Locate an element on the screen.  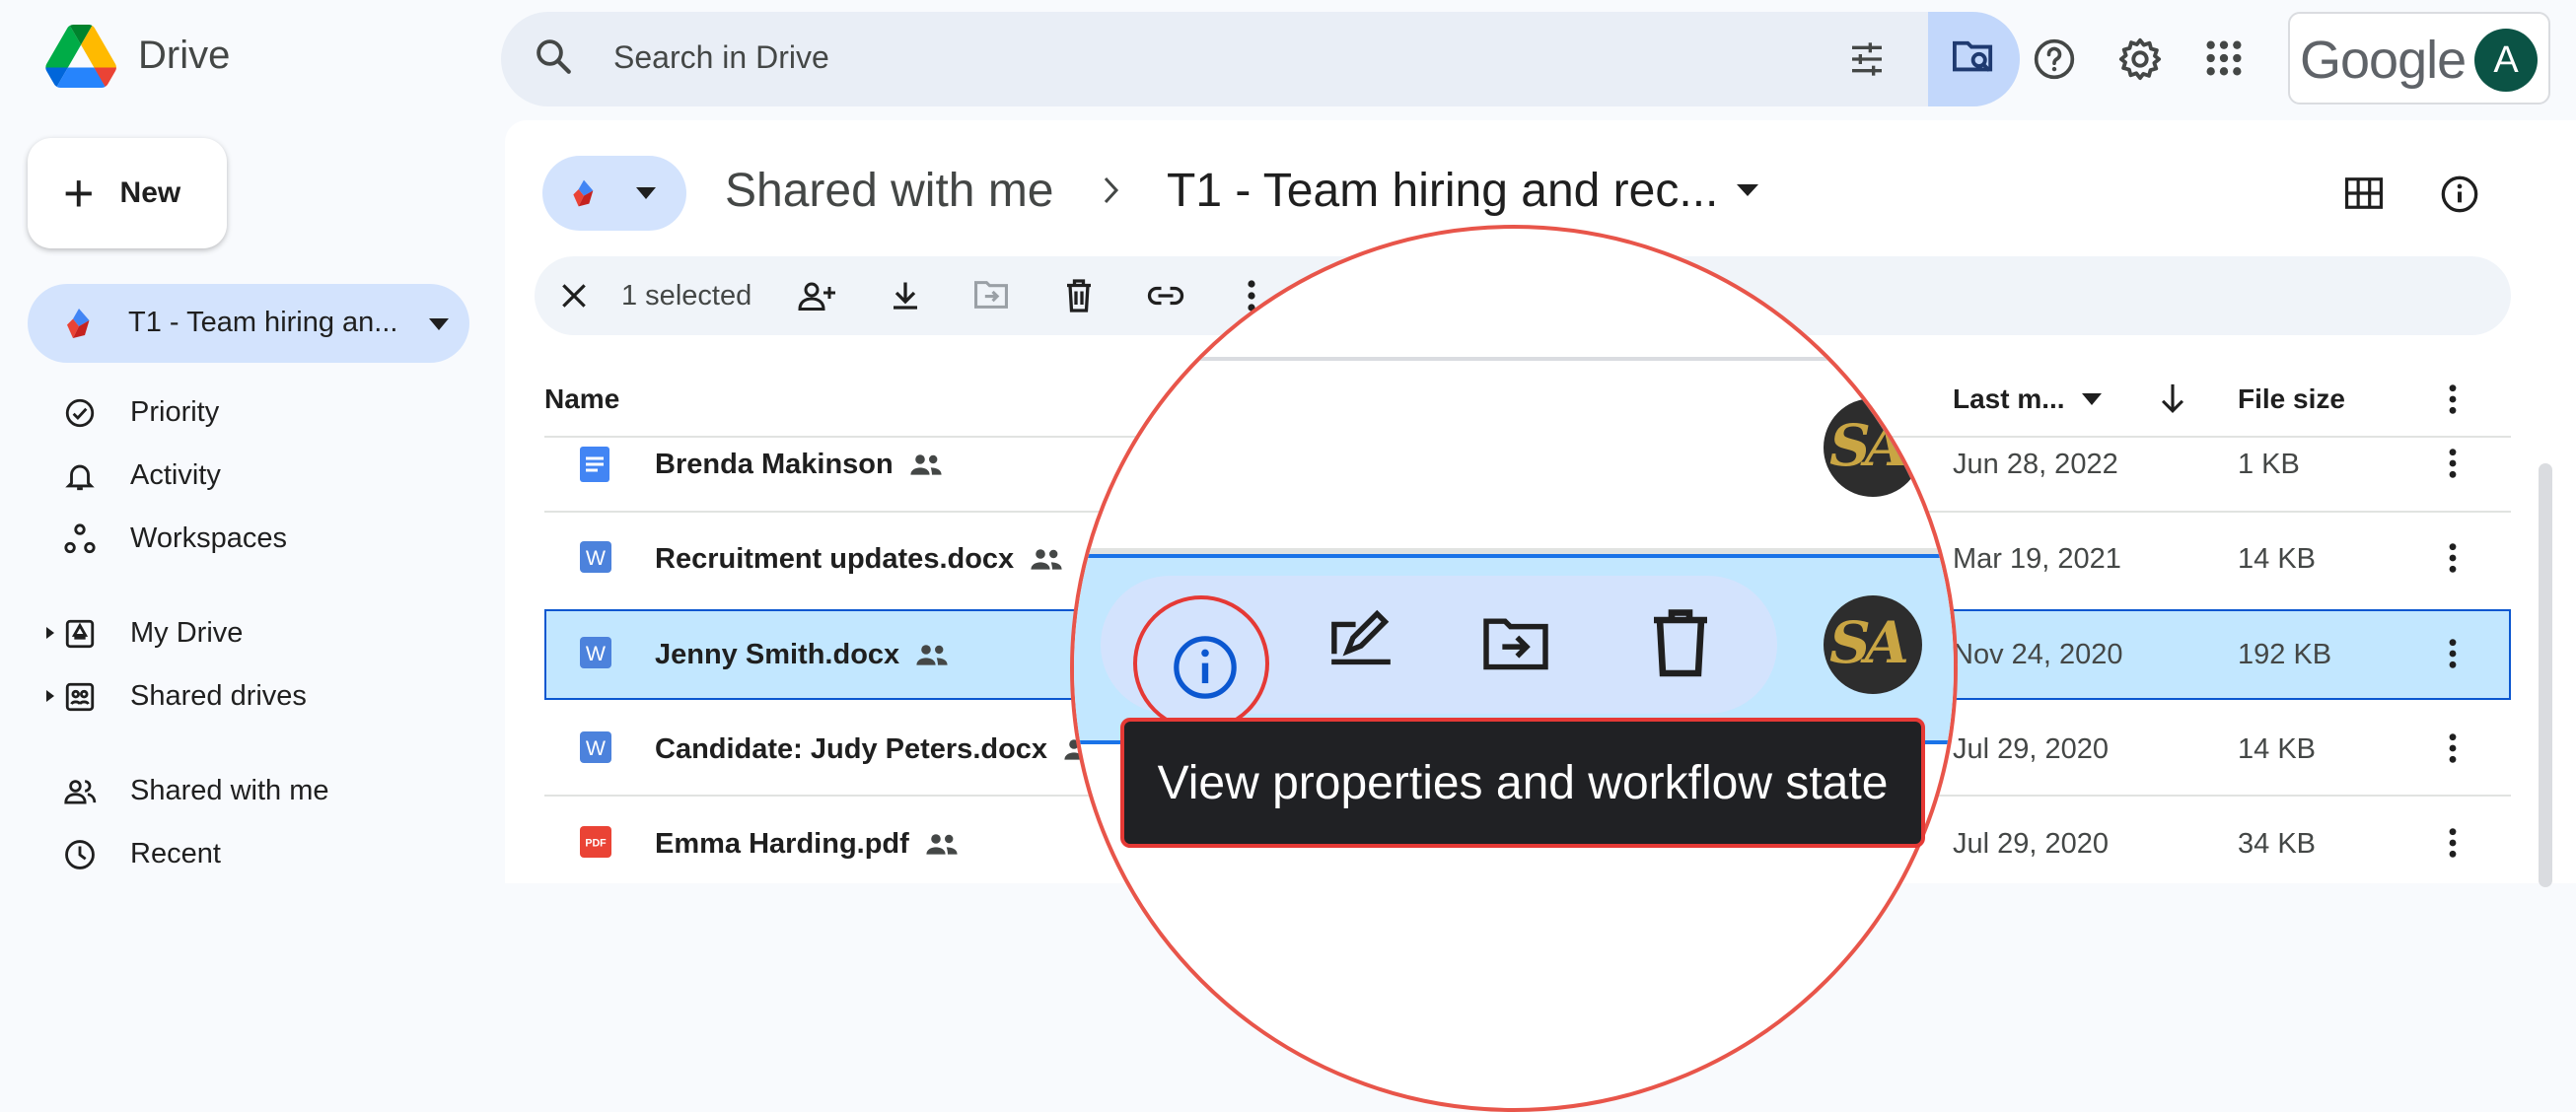
sort-arrow-icon is located at coordinates (2172, 398).